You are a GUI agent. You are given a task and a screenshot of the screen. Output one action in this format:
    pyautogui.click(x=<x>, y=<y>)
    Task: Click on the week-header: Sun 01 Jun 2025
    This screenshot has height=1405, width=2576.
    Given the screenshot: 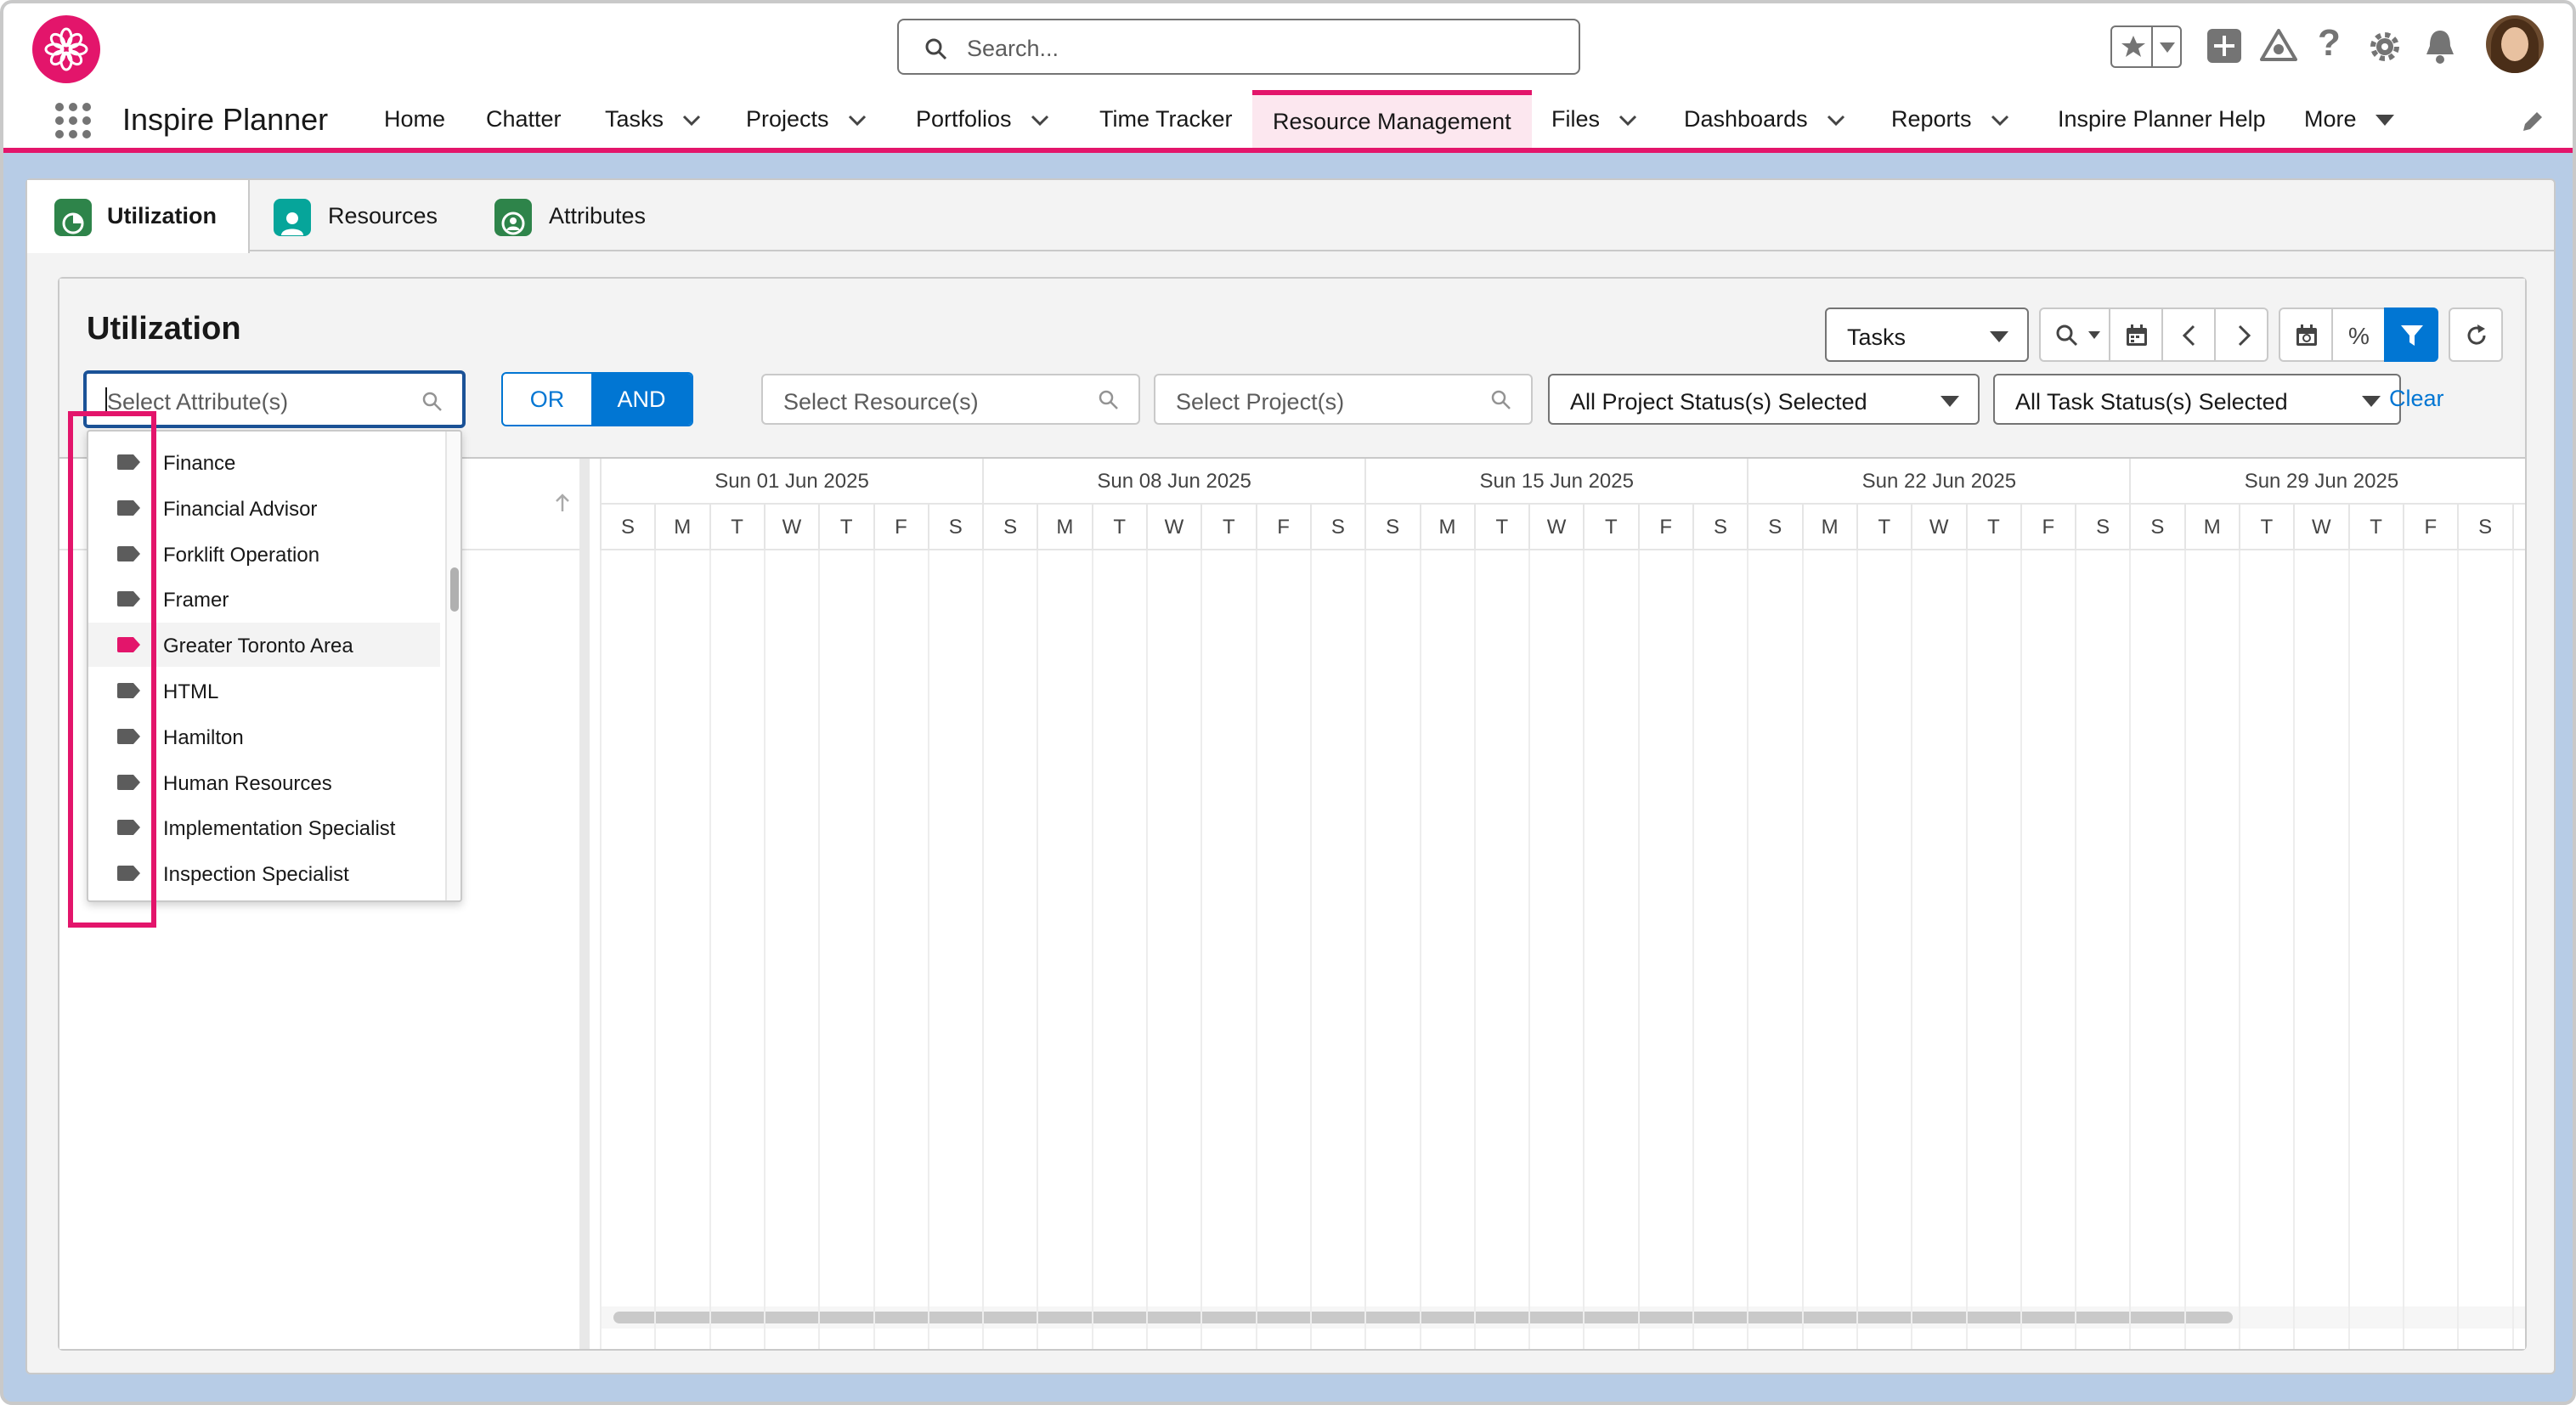 What is the action you would take?
    pyautogui.click(x=791, y=482)
    